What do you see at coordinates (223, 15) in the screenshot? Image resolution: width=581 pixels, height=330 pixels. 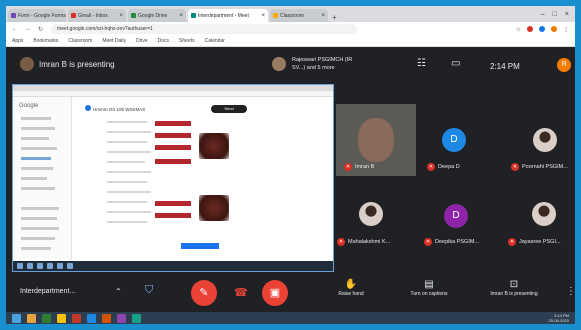 I see `tab-label: Interdepartment - Meet` at bounding box center [223, 15].